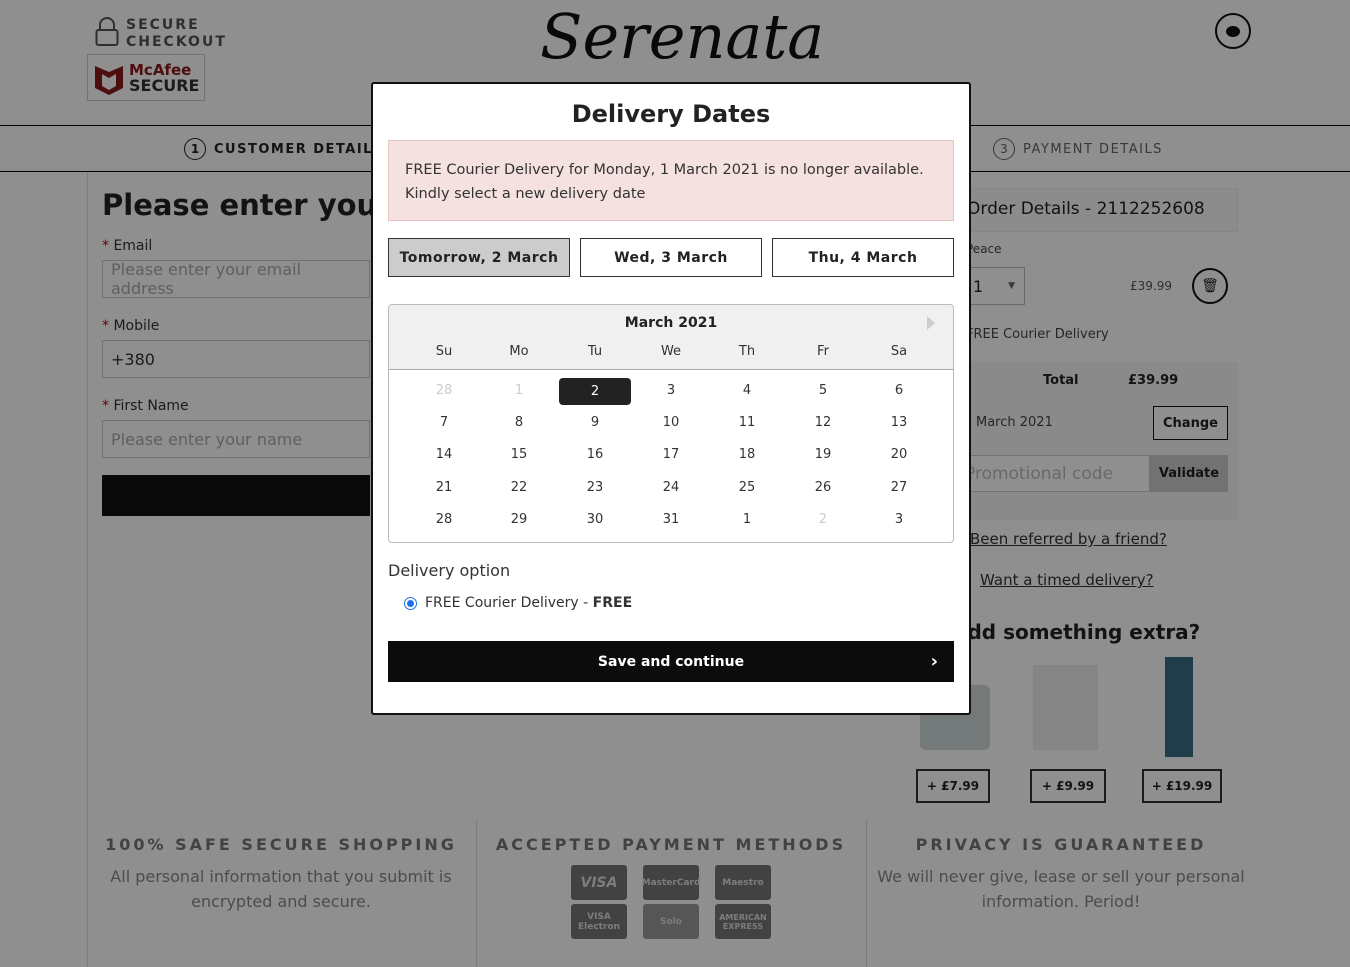  What do you see at coordinates (747, 351) in the screenshot?
I see `weekday-label: Th` at bounding box center [747, 351].